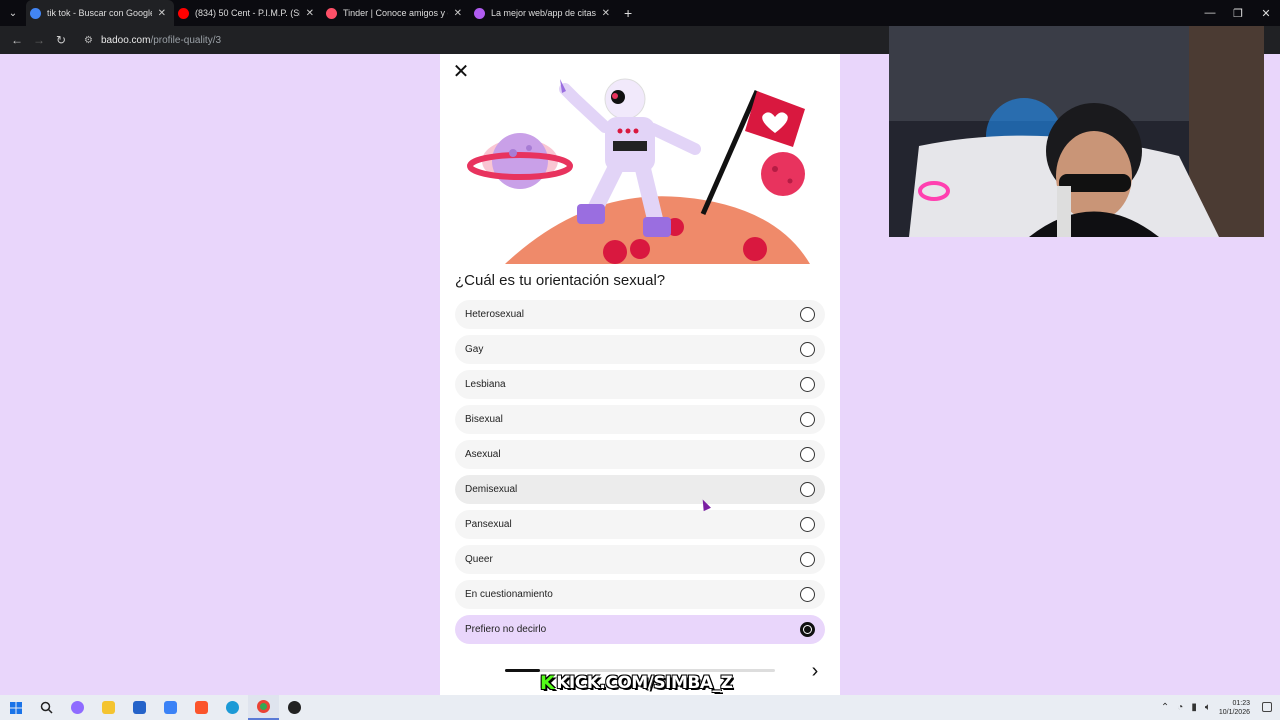  Describe the element at coordinates (640, 524) in the screenshot. I see `orientation-option: Pansexual` at that location.